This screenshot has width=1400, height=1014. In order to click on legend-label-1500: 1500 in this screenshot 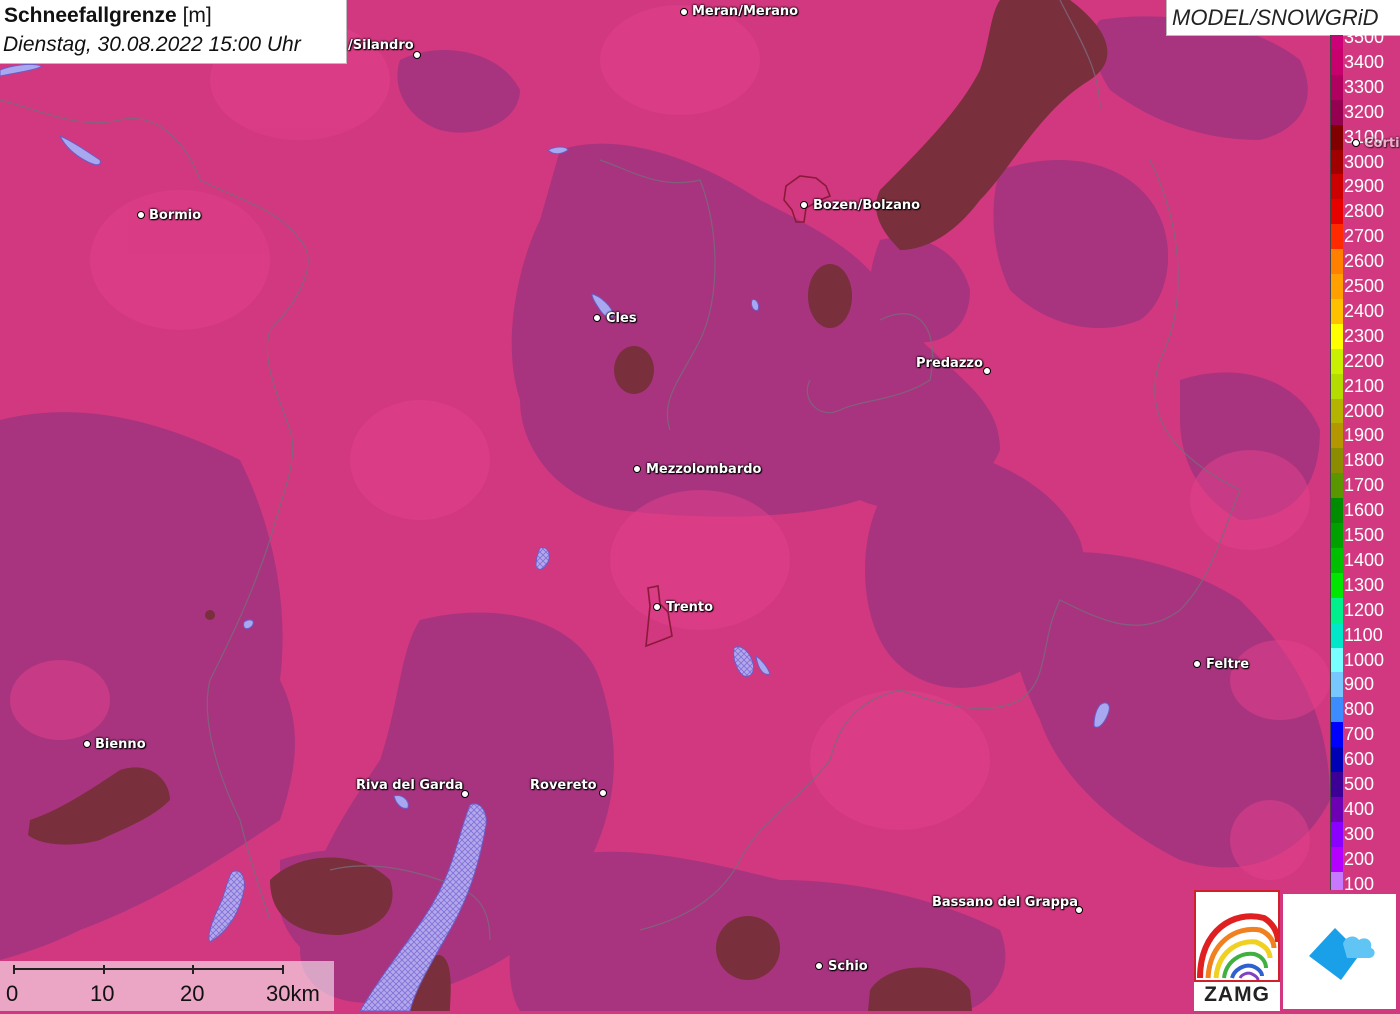, I will do `click(1364, 535)`.